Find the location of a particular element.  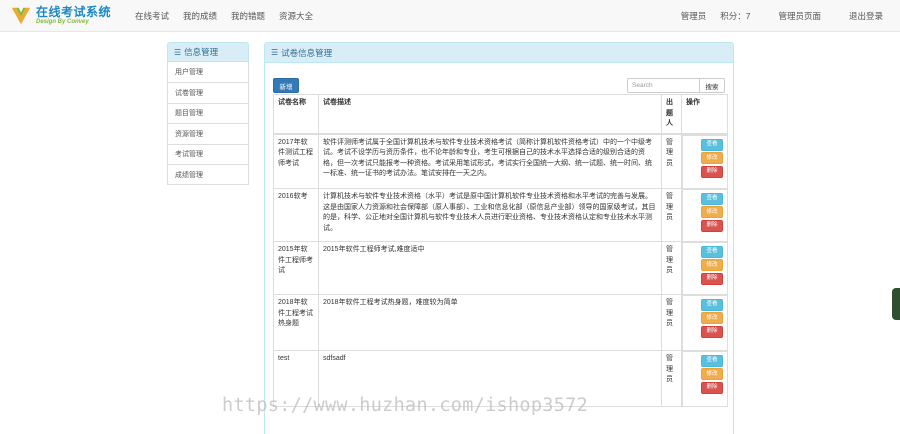

paper-name: 2016软考 is located at coordinates (296, 215).